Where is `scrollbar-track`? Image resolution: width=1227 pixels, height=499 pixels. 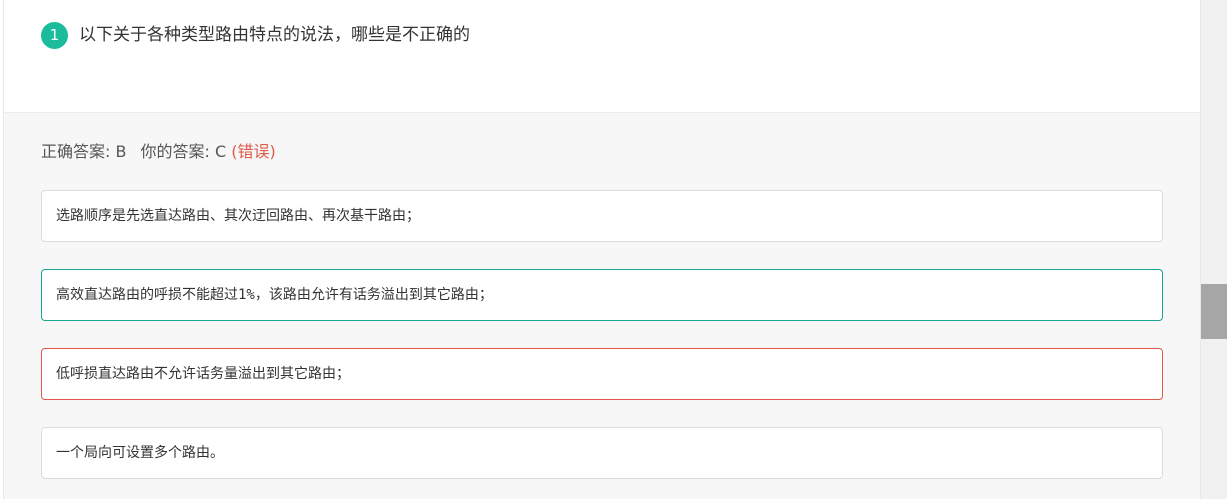 scrollbar-track is located at coordinates (1214, 249).